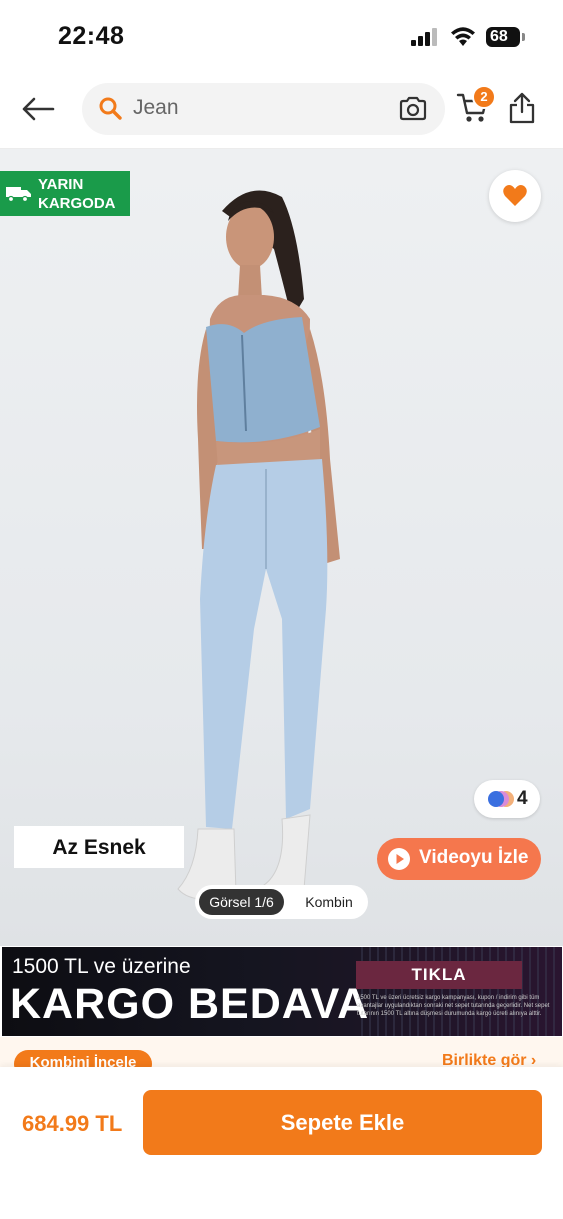 This screenshot has width=563, height=1219. What do you see at coordinates (399, 859) in the screenshot?
I see `play-icon` at bounding box center [399, 859].